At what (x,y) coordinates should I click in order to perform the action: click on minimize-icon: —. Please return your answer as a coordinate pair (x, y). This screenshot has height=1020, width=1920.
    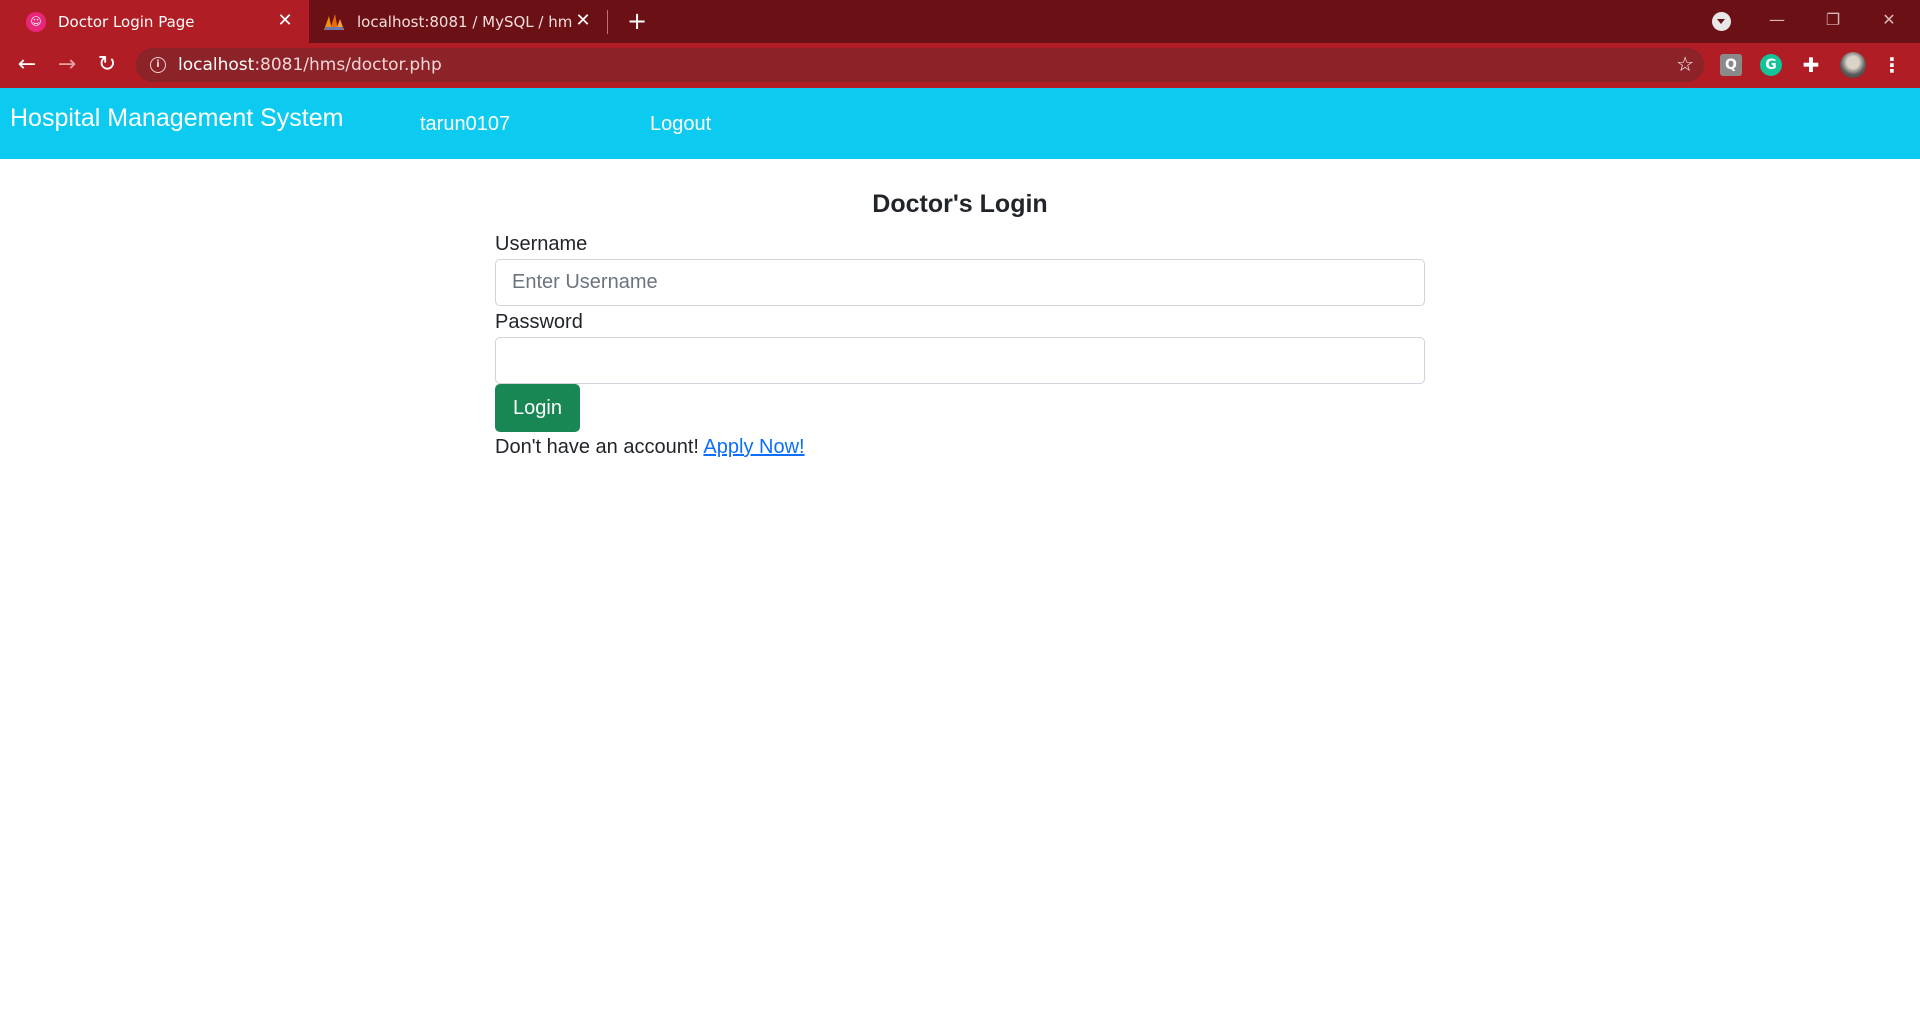
    Looking at the image, I should click on (1777, 21).